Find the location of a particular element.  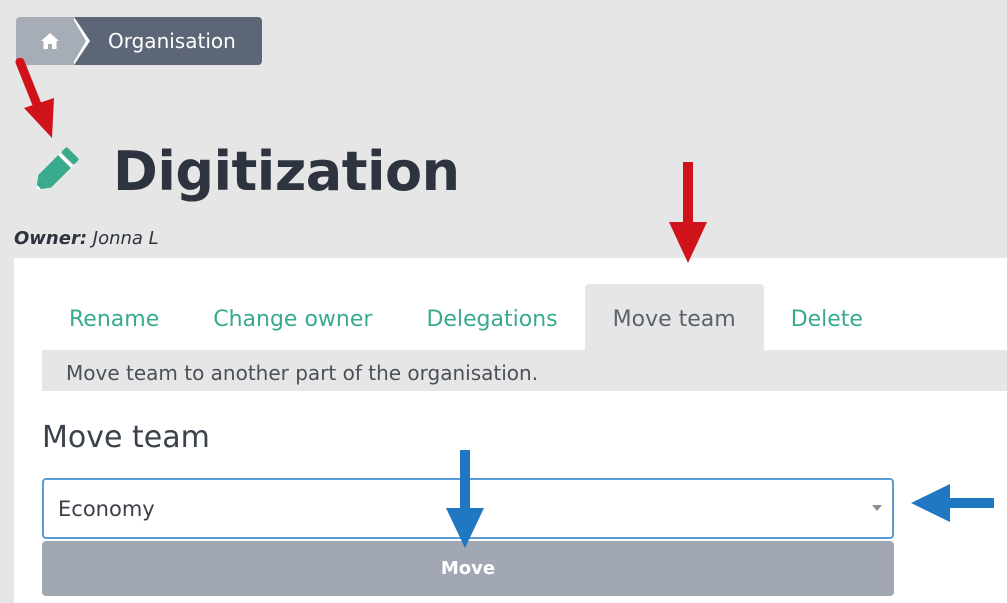

tab-change-owner: Change owner is located at coordinates (292, 317).